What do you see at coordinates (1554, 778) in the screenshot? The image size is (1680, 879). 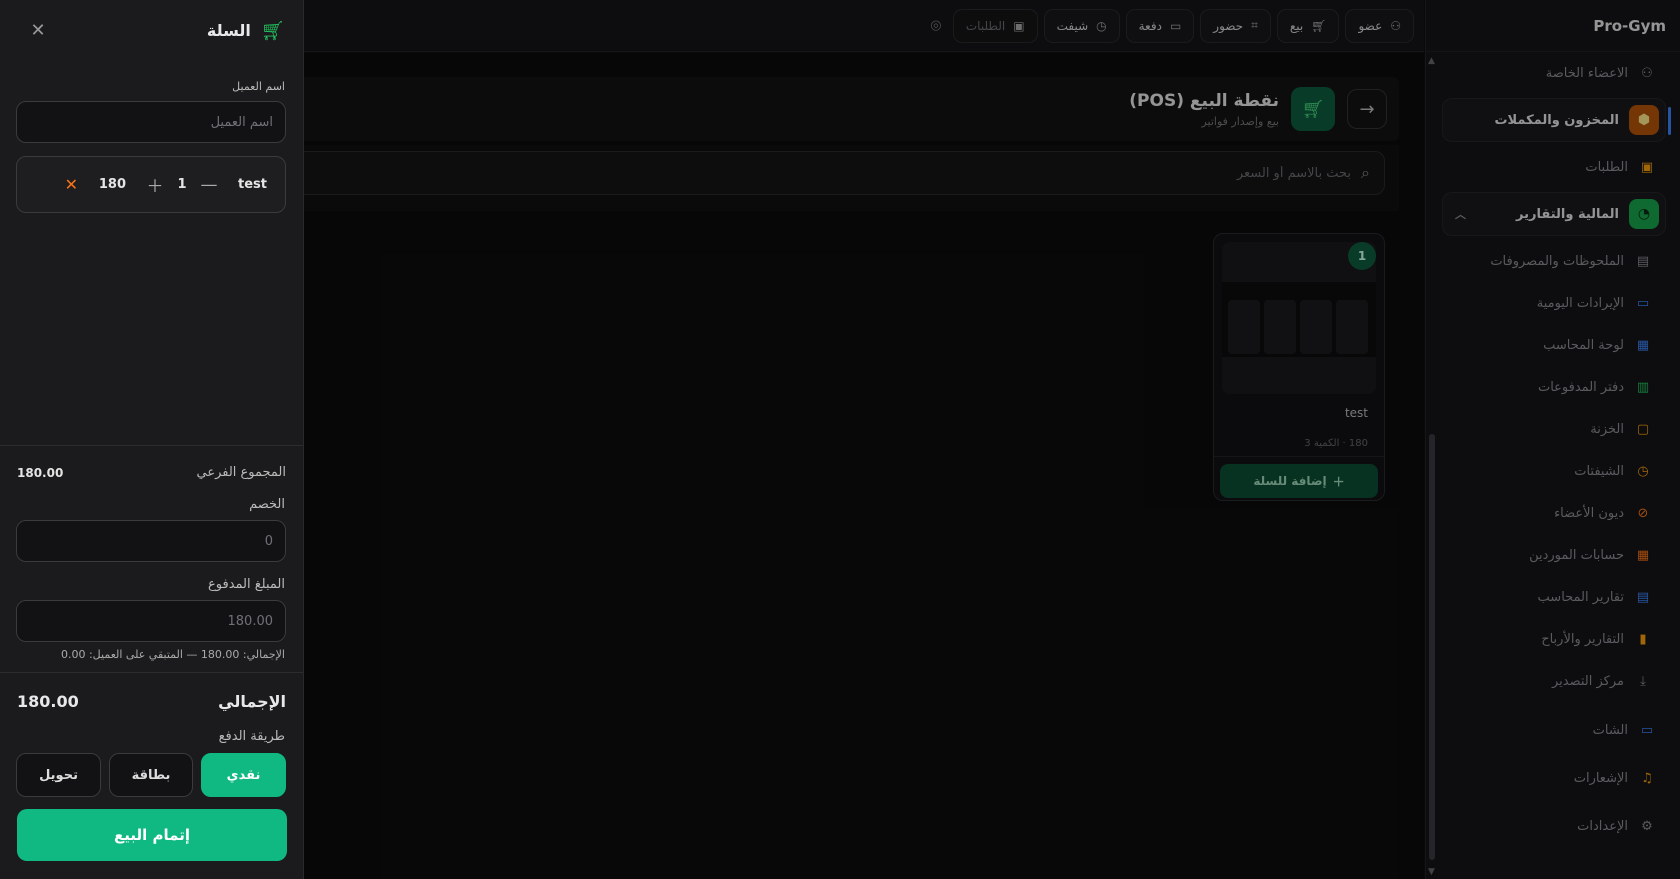 I see `sidebar-item-notifications: ♫ الإشعارات` at bounding box center [1554, 778].